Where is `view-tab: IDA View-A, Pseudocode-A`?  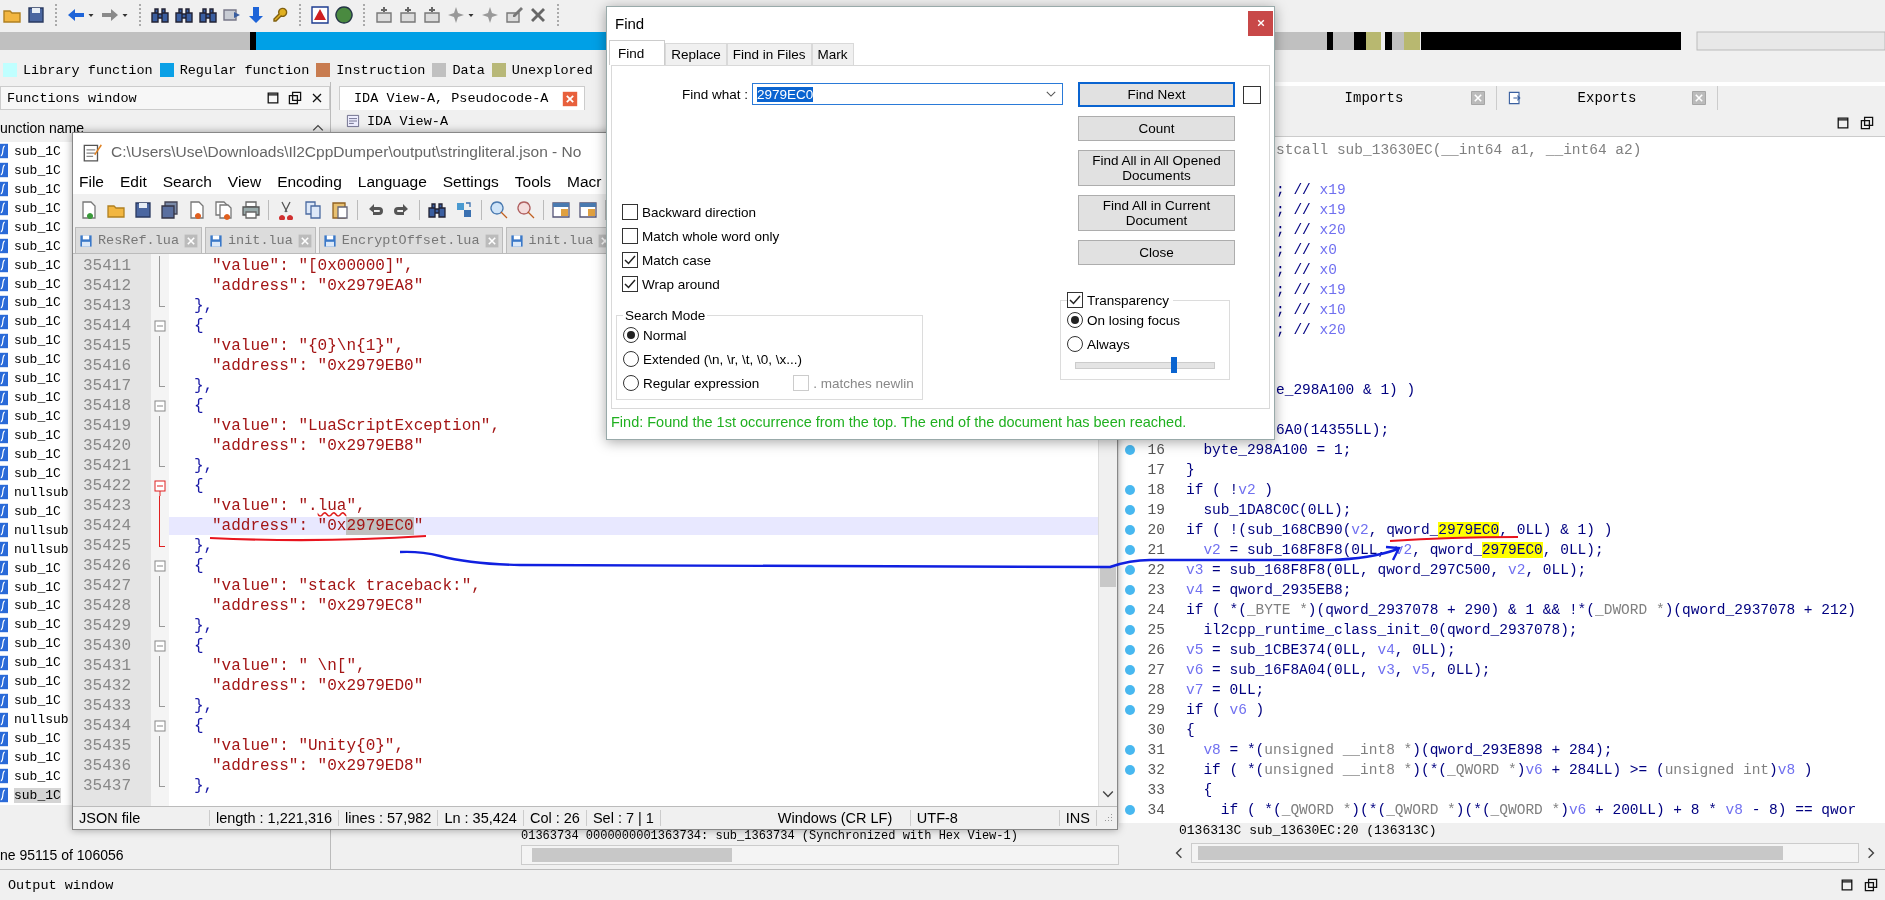
view-tab: IDA View-A, Pseudocode-A is located at coordinates (462, 98).